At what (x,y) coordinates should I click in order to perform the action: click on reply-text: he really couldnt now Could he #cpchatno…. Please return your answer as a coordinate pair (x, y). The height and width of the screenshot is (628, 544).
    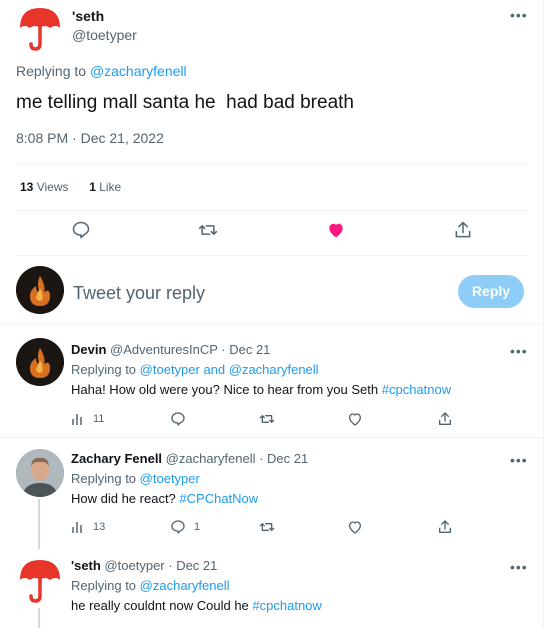
    Looking at the image, I should click on (196, 605).